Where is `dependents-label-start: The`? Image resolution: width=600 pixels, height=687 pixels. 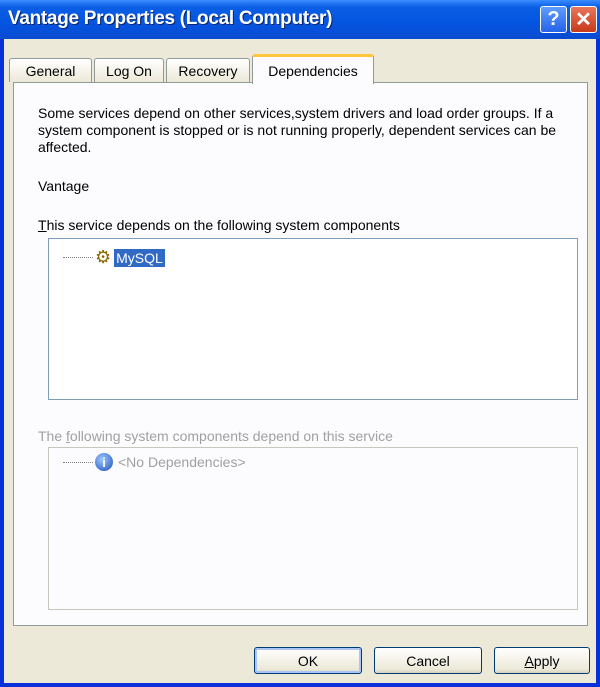 dependents-label-start: The is located at coordinates (52, 436).